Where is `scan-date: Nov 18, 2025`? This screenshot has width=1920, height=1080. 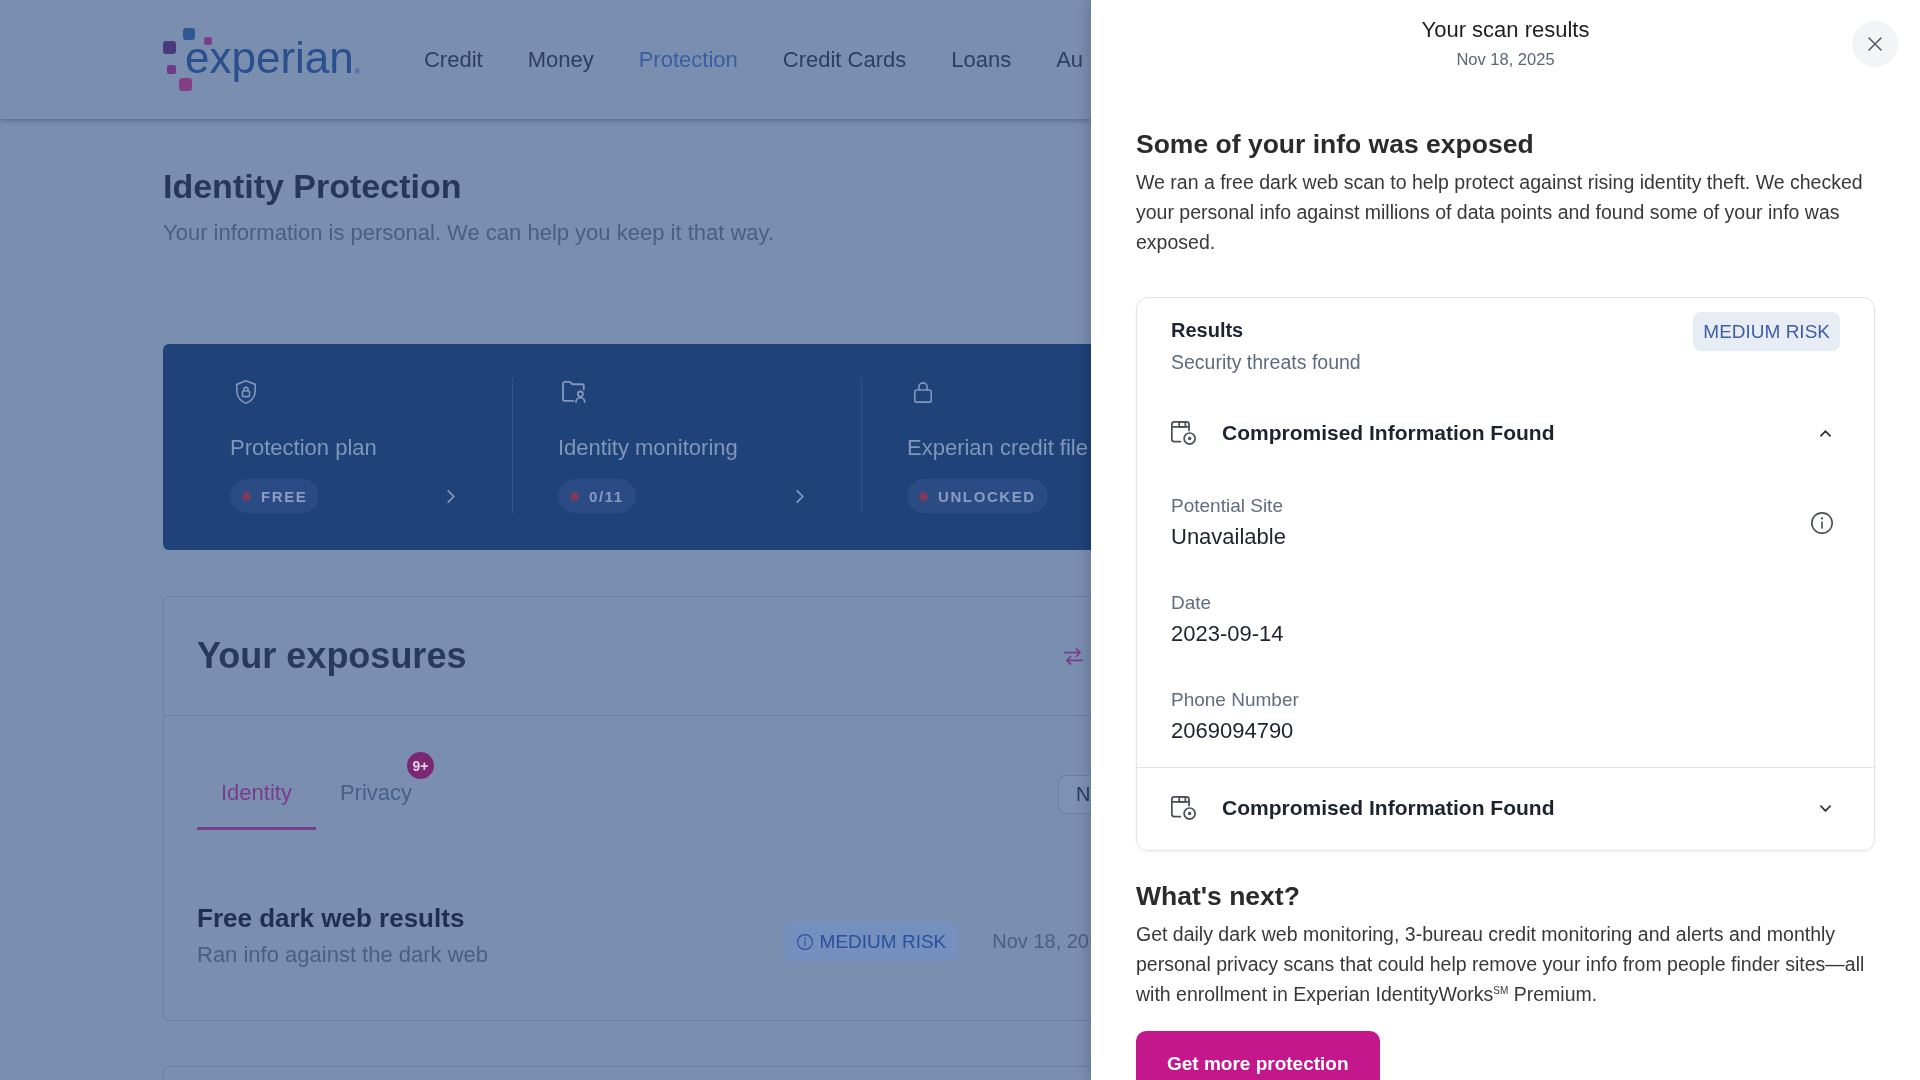
scan-date: Nov 18, 2025 is located at coordinates (1505, 59).